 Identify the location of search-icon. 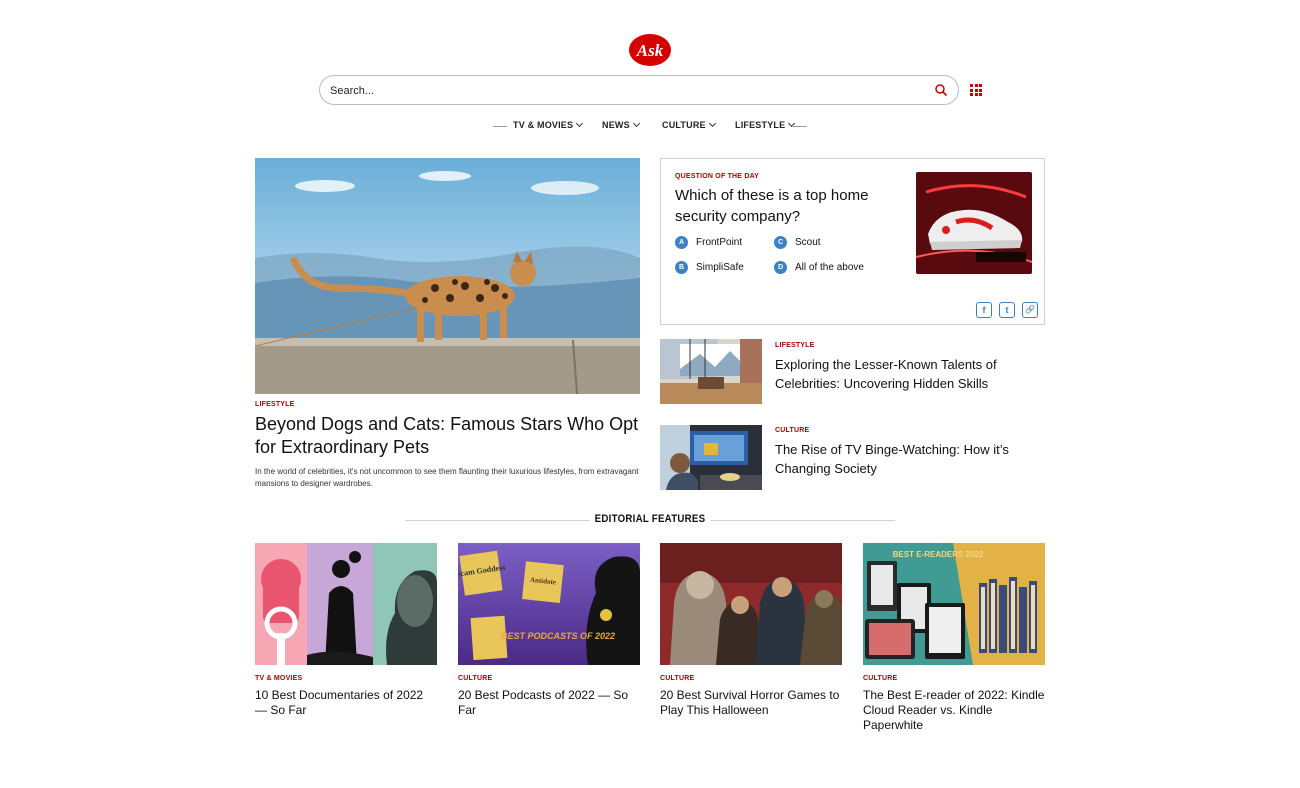
(941, 90).